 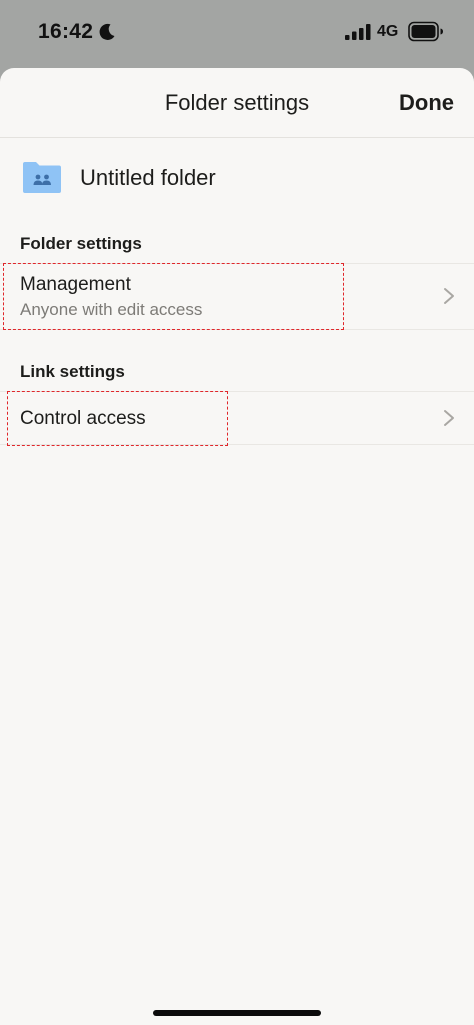 What do you see at coordinates (425, 31) in the screenshot?
I see `battery-icon` at bounding box center [425, 31].